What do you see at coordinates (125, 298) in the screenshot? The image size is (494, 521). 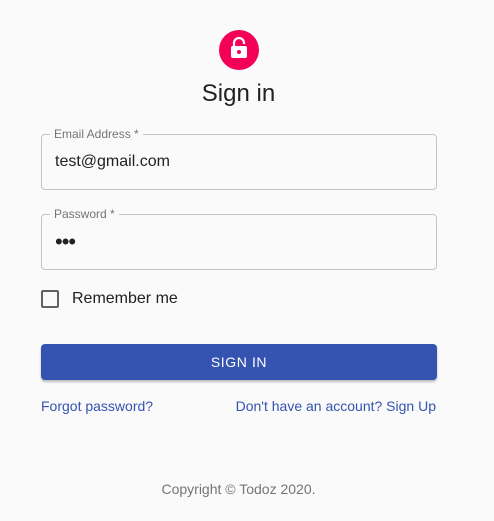 I see `remember-me-label: Remember me` at bounding box center [125, 298].